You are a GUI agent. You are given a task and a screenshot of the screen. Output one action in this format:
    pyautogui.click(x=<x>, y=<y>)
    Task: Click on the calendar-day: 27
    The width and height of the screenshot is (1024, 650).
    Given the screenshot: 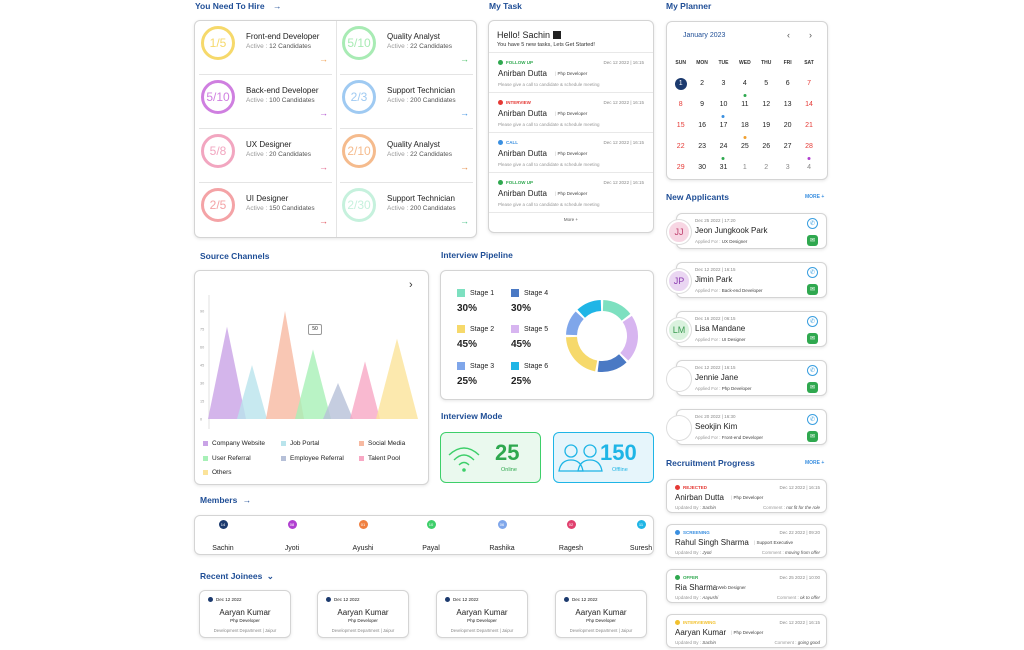 What is the action you would take?
    pyautogui.click(x=787, y=146)
    